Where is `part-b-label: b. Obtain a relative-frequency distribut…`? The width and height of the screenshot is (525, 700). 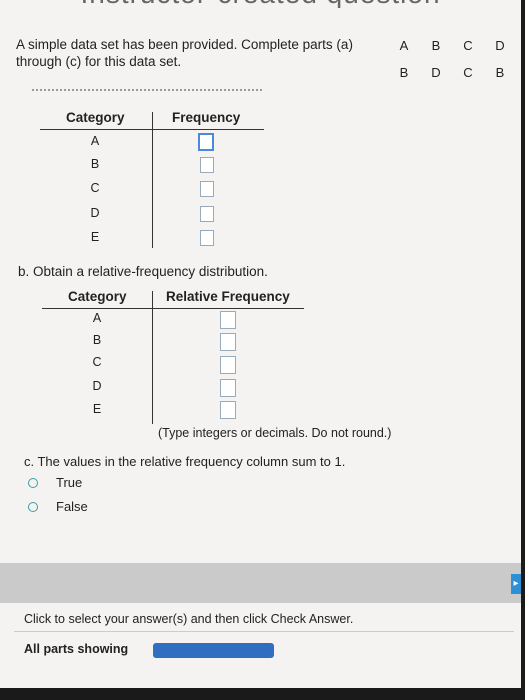
part-b-label: b. Obtain a relative-frequency distribut… is located at coordinates (143, 271).